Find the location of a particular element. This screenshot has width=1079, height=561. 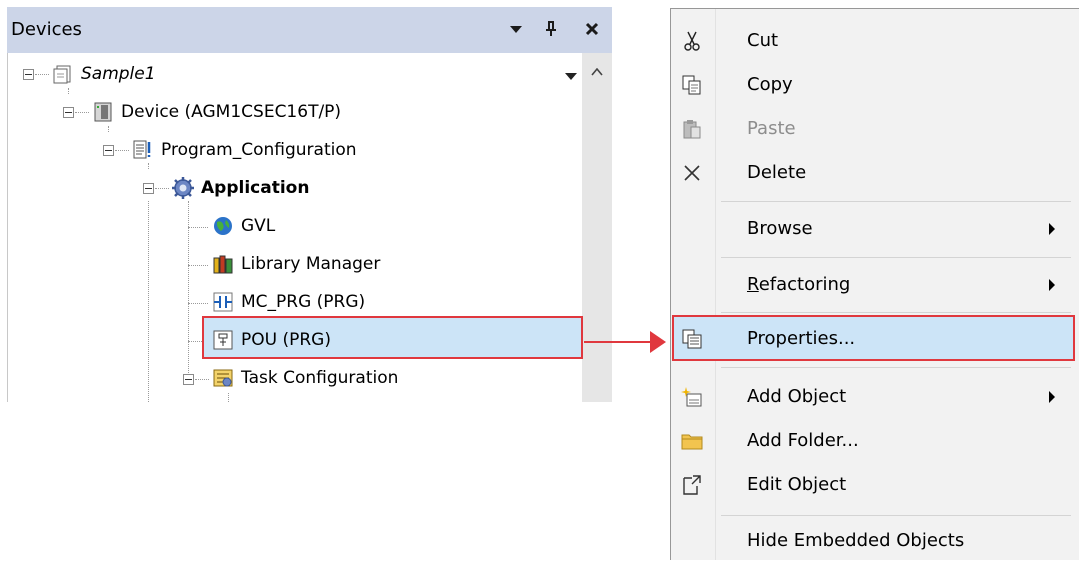

tree-node-application: Application is located at coordinates (240, 188).